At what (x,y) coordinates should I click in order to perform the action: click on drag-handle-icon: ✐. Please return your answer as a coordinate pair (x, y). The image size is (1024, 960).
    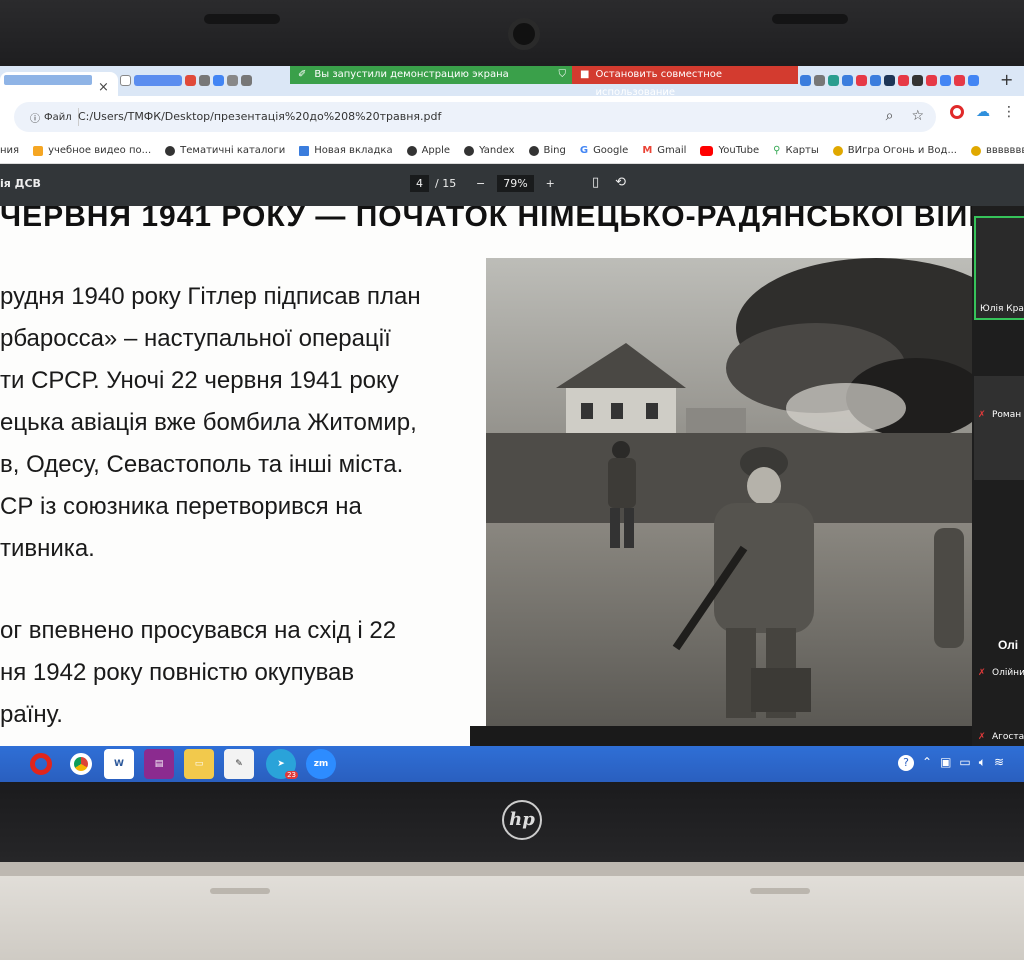
    Looking at the image, I should click on (302, 75).